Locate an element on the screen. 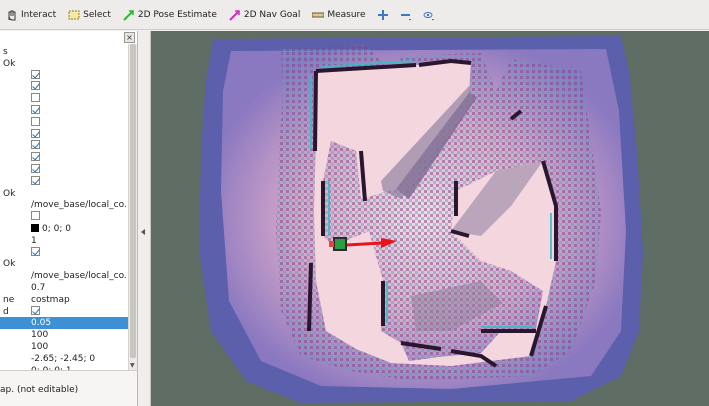 The width and height of the screenshot is (709, 406). panel-scrollbar: ▼ is located at coordinates (132, 207).